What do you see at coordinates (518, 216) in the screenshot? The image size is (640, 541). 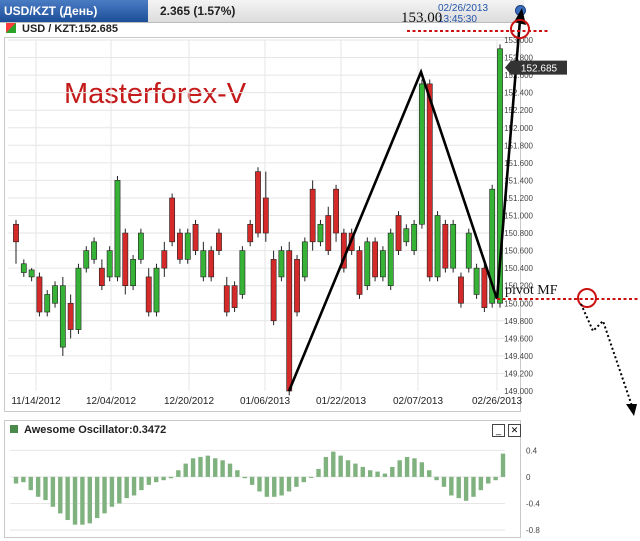 I see `y-tick-label: 151.000` at bounding box center [518, 216].